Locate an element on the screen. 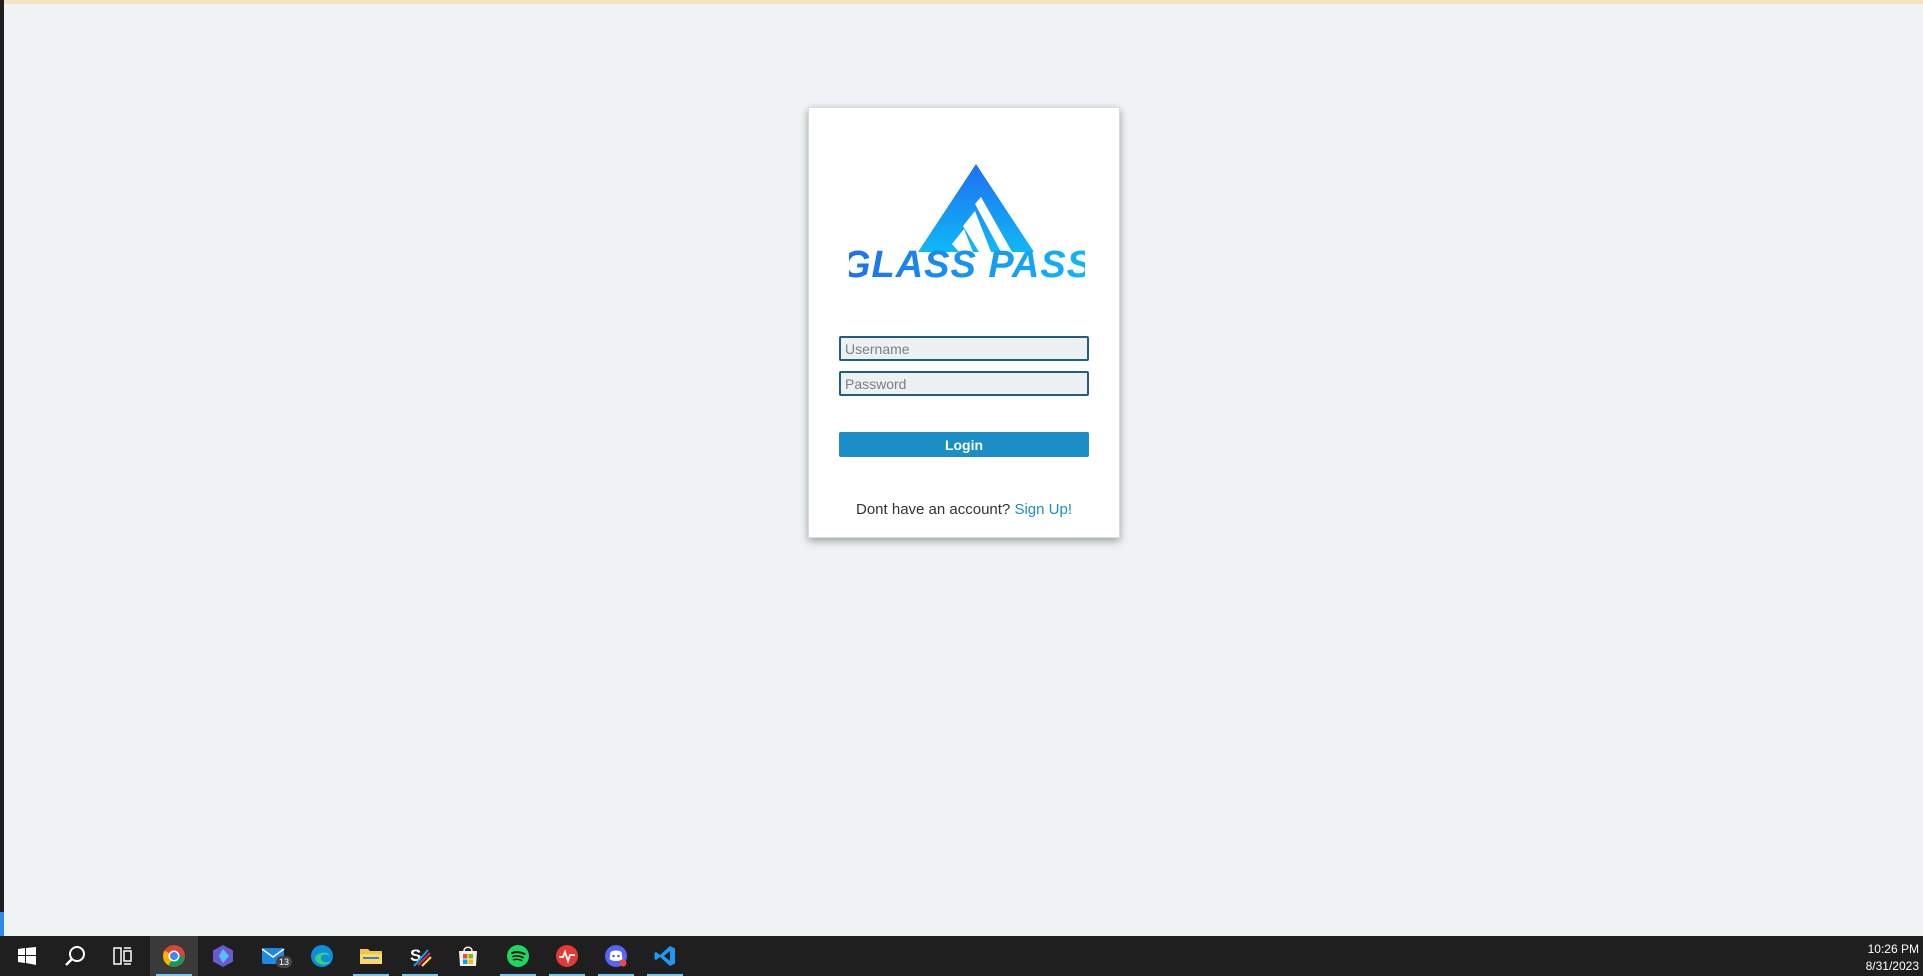  signup-prompt: Dont have an account? is located at coordinates (933, 509).